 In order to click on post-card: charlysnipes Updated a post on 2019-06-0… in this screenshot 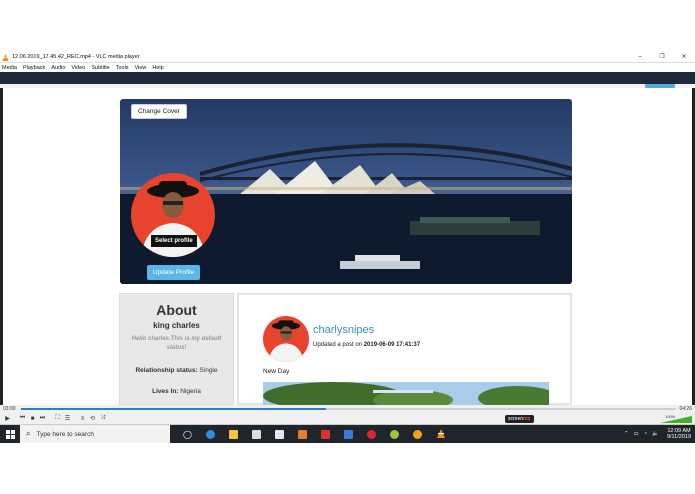, I will do `click(404, 349)`.